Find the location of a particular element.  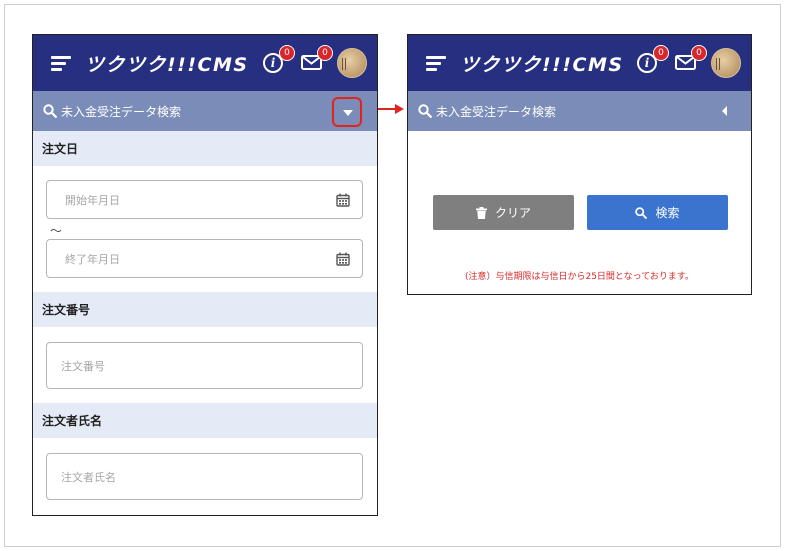

orderer-name-placeholder: 注文者氏名 is located at coordinates (88, 477).